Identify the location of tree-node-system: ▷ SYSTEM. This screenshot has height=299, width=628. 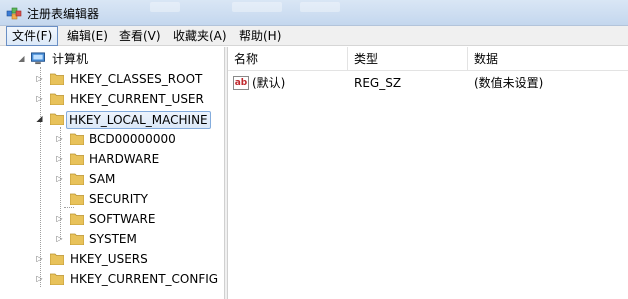
(110, 239).